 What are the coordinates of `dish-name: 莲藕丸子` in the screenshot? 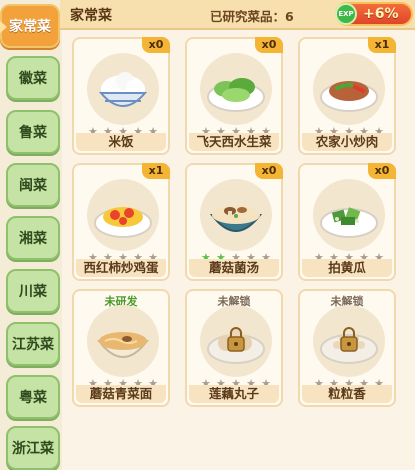 It's located at (234, 394).